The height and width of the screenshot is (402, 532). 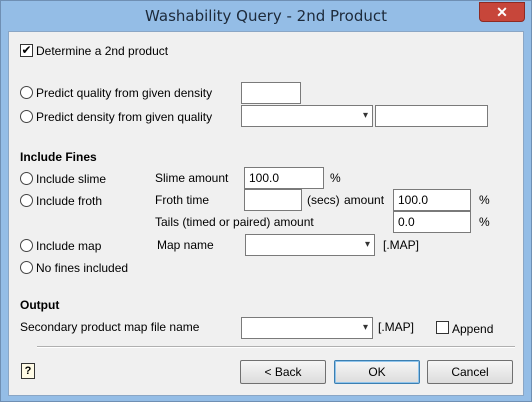 I want to click on determine-2nd-product-checkbox: ✔, so click(x=26, y=50).